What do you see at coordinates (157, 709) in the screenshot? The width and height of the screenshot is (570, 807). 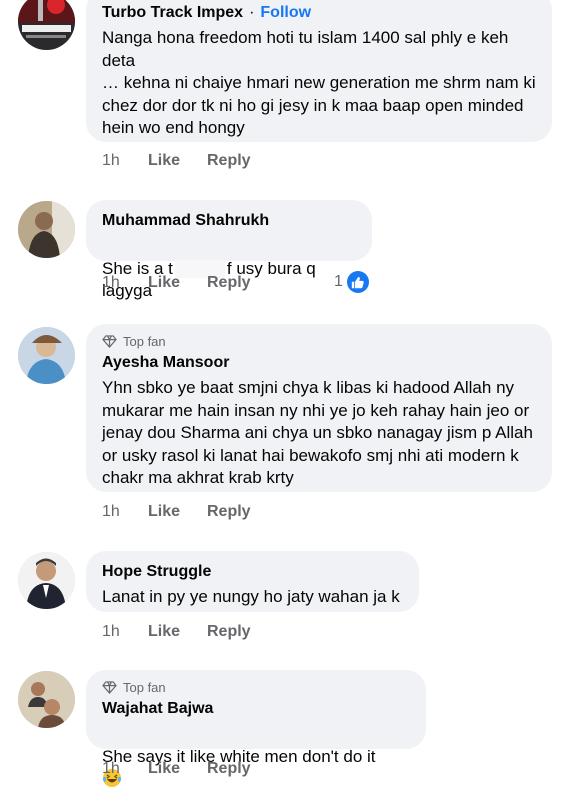 I see `commenter-name: Wajahat Bajwa` at bounding box center [157, 709].